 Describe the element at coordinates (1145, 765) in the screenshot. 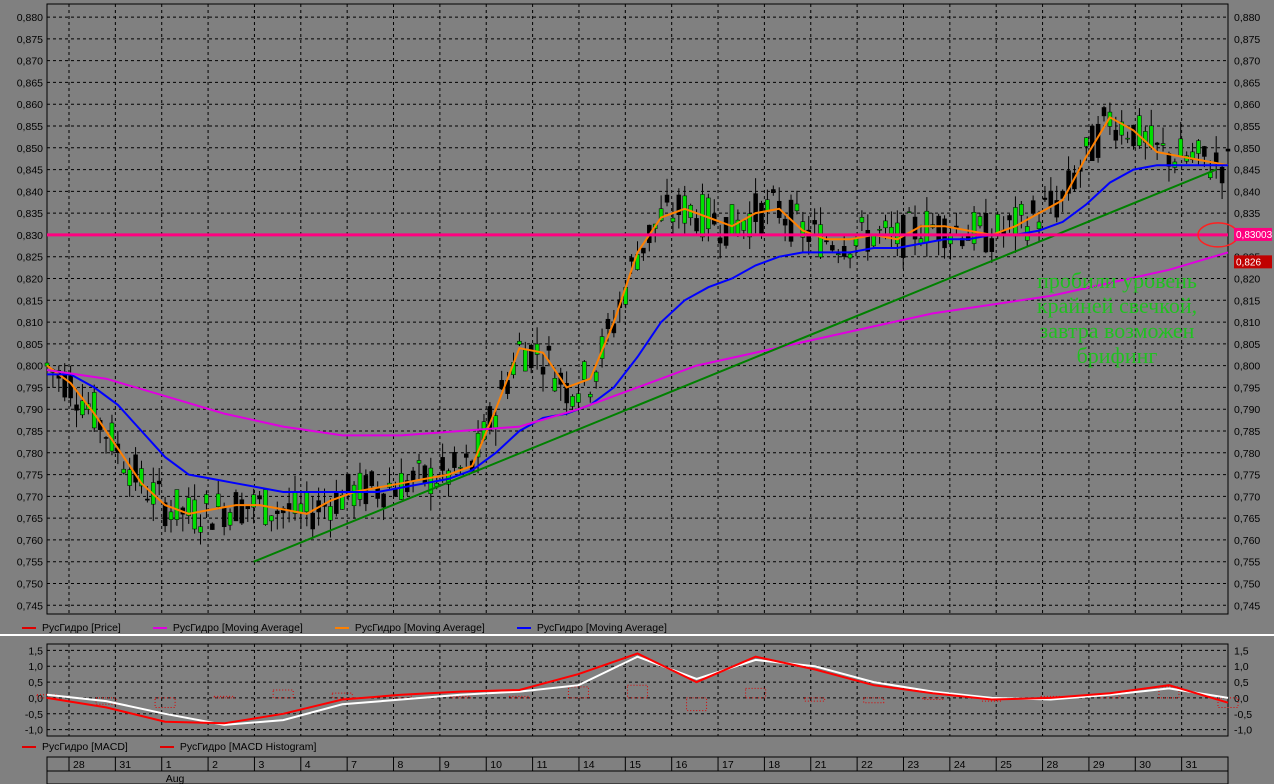

I see `time-tick-label: 30` at that location.